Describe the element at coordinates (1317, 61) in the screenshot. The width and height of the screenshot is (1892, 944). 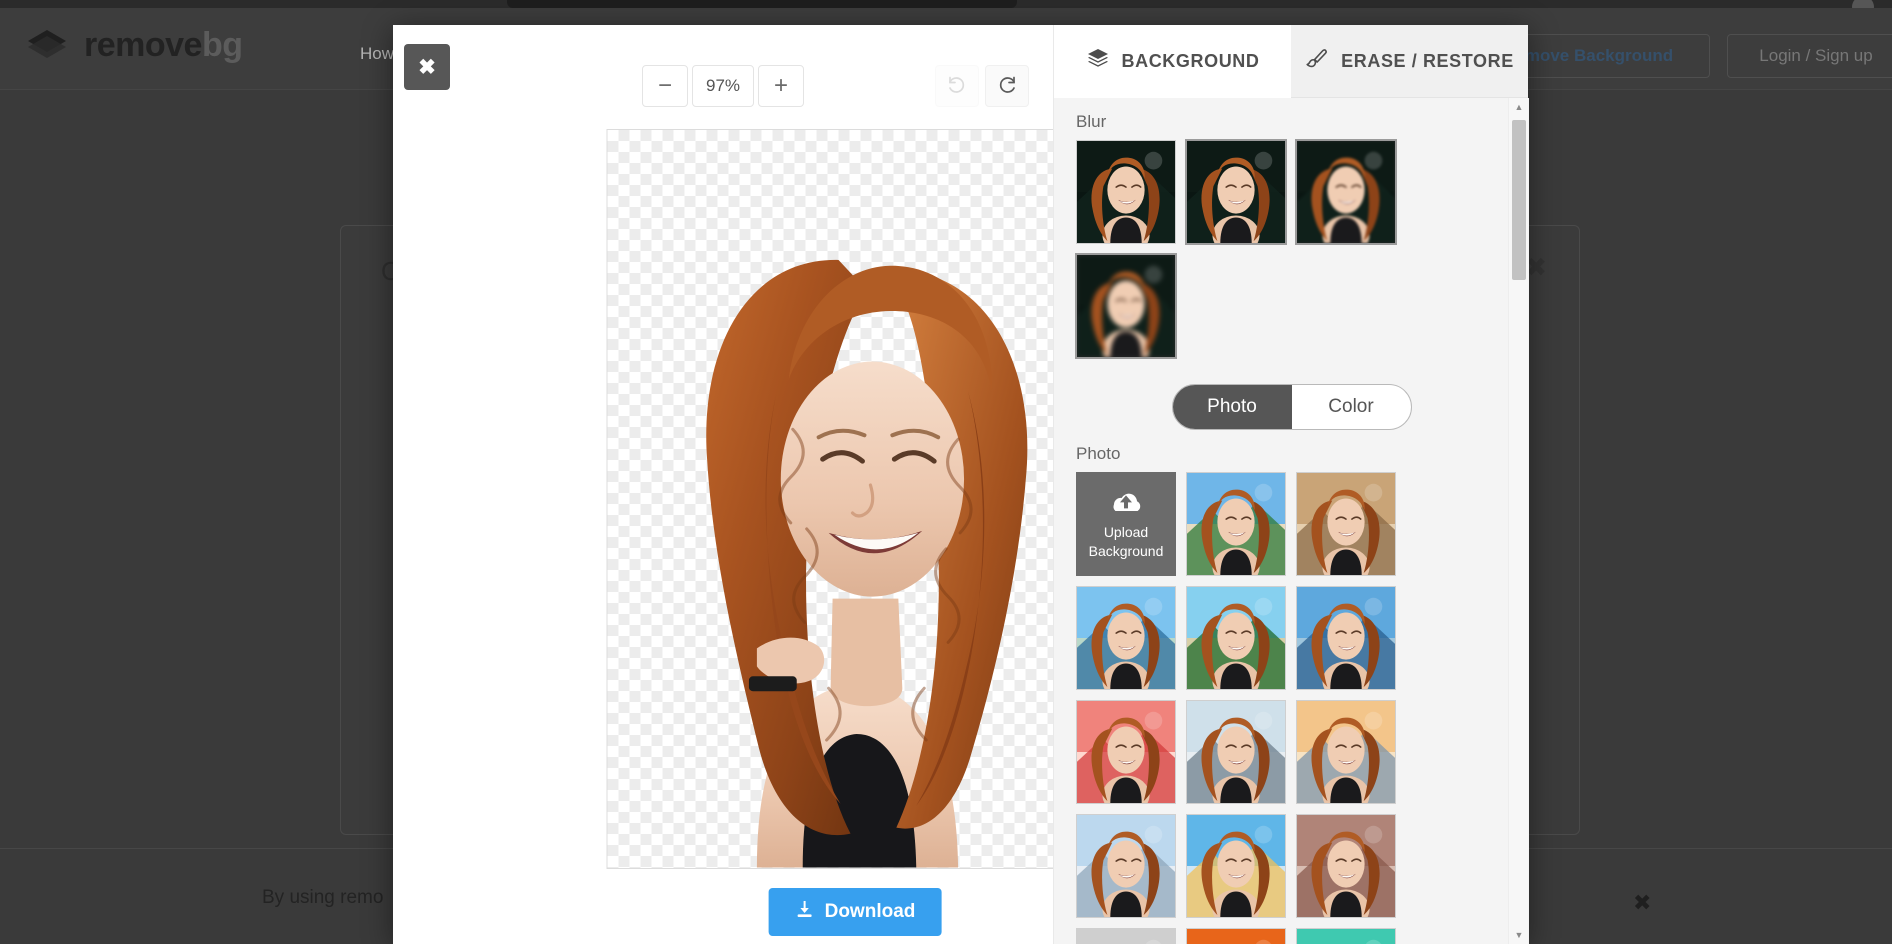
I see `brush-icon` at that location.